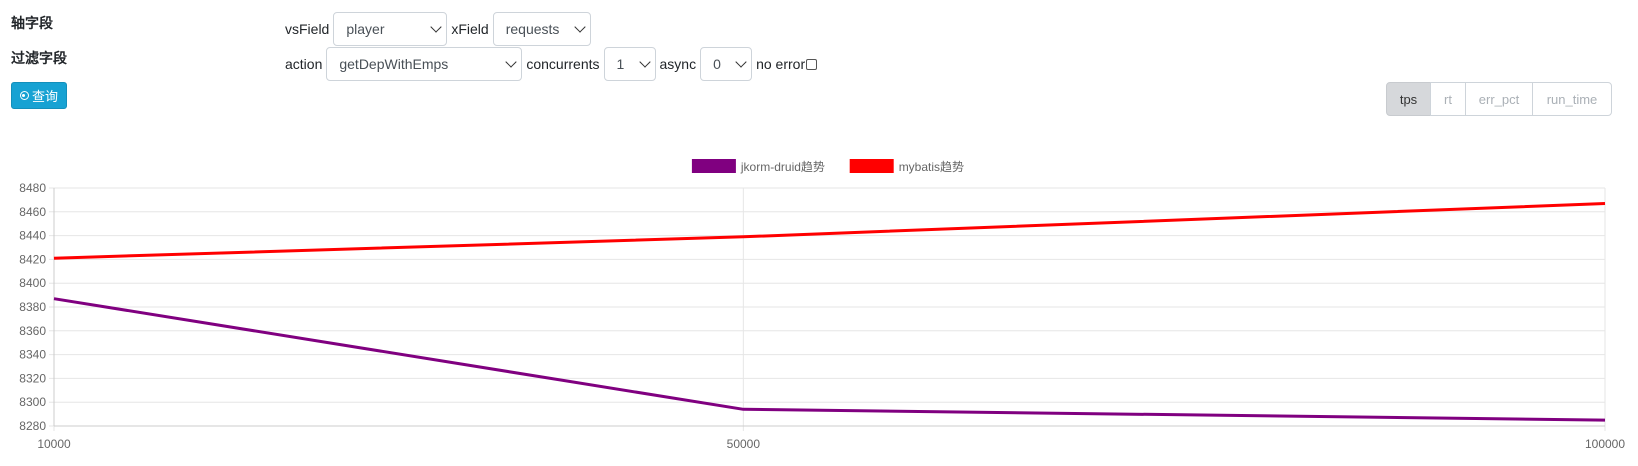  I want to click on vsfield-select: player, so click(390, 29).